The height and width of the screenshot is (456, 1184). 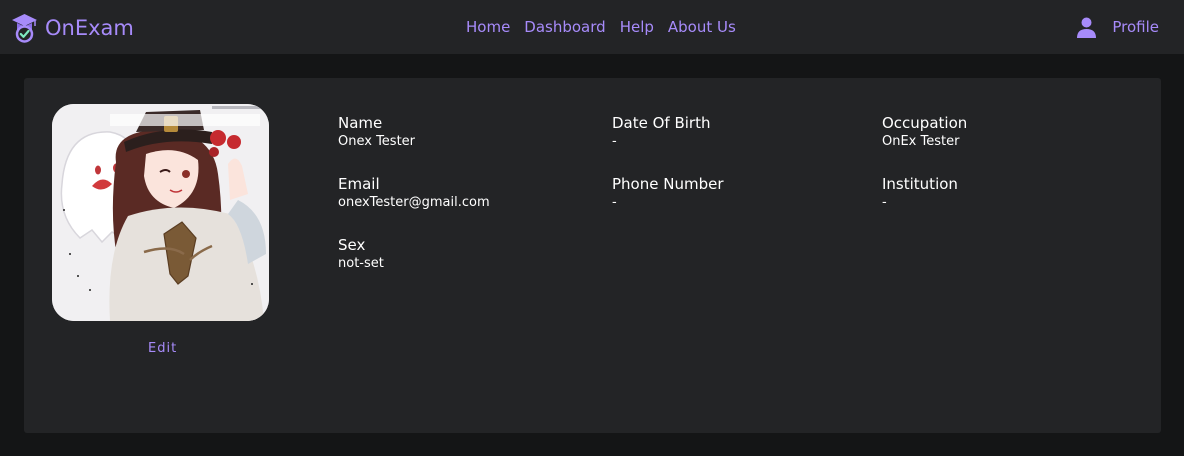 I want to click on field-occupation: Occupation OnEx Tester, so click(x=924, y=132).